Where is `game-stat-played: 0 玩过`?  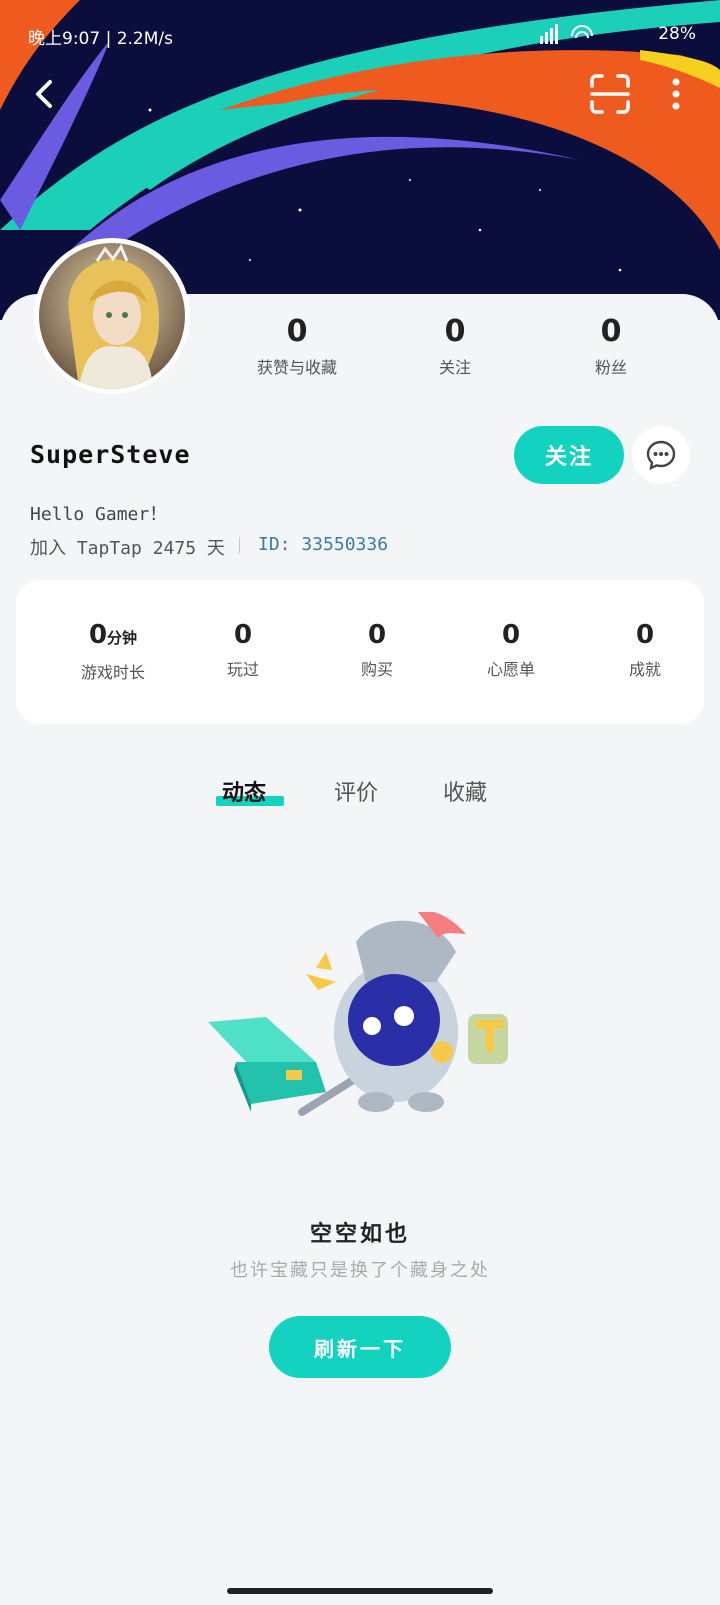 game-stat-played: 0 玩过 is located at coordinates (243, 649).